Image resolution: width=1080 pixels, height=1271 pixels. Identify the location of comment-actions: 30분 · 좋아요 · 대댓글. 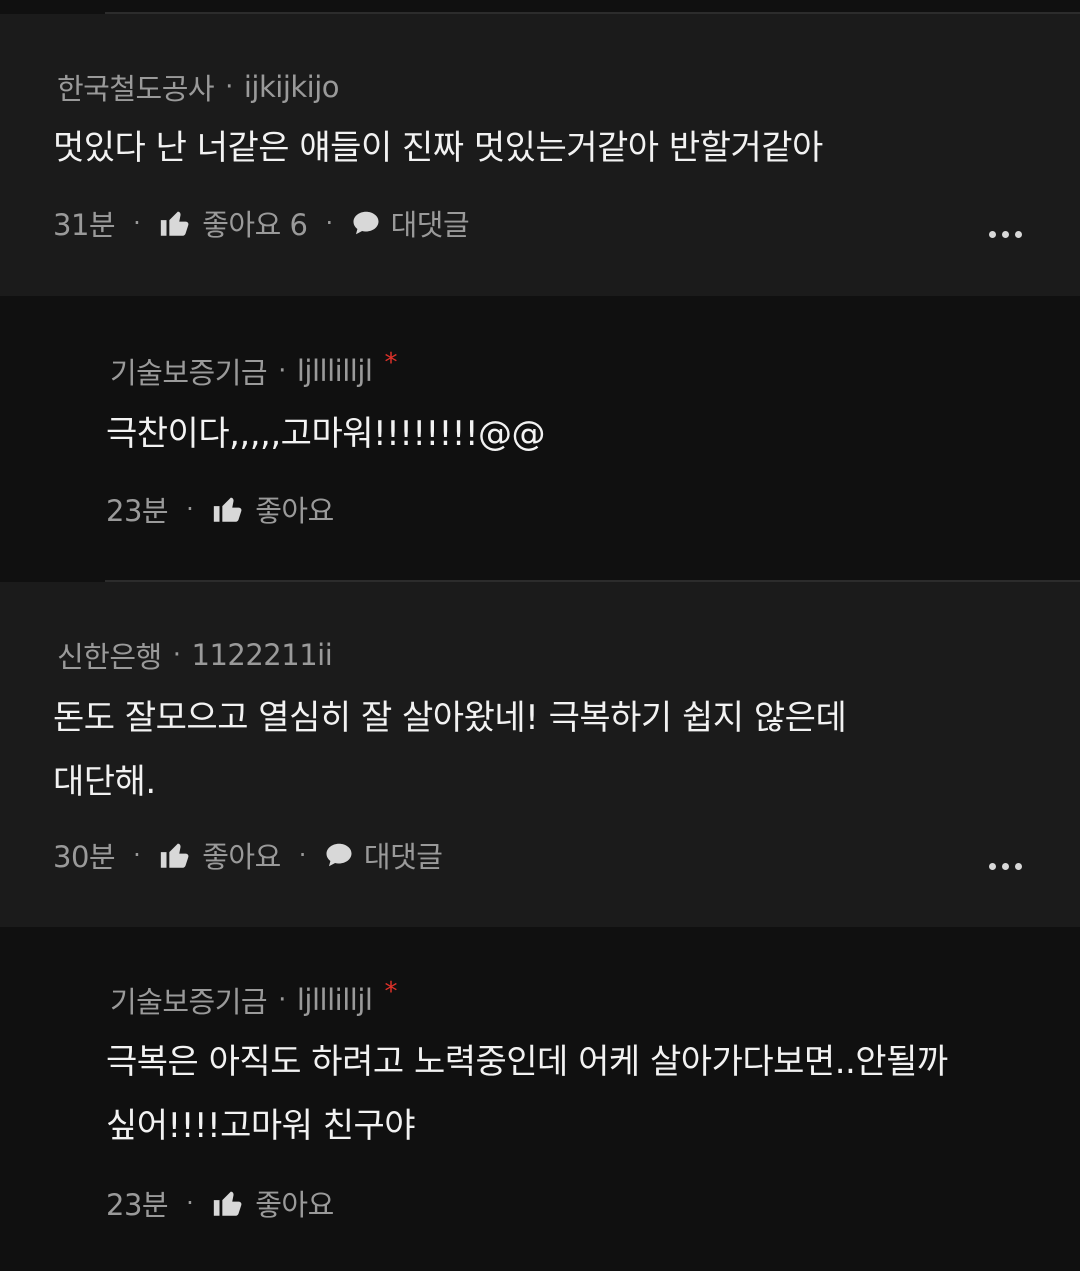
(248, 855).